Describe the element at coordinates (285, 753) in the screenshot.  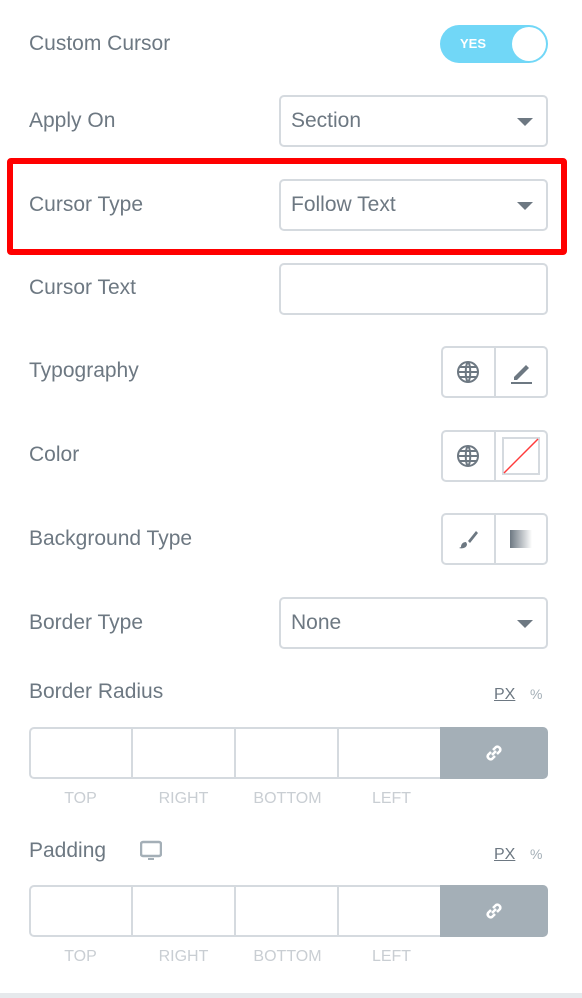
I see `border-radius-bottom-input` at that location.